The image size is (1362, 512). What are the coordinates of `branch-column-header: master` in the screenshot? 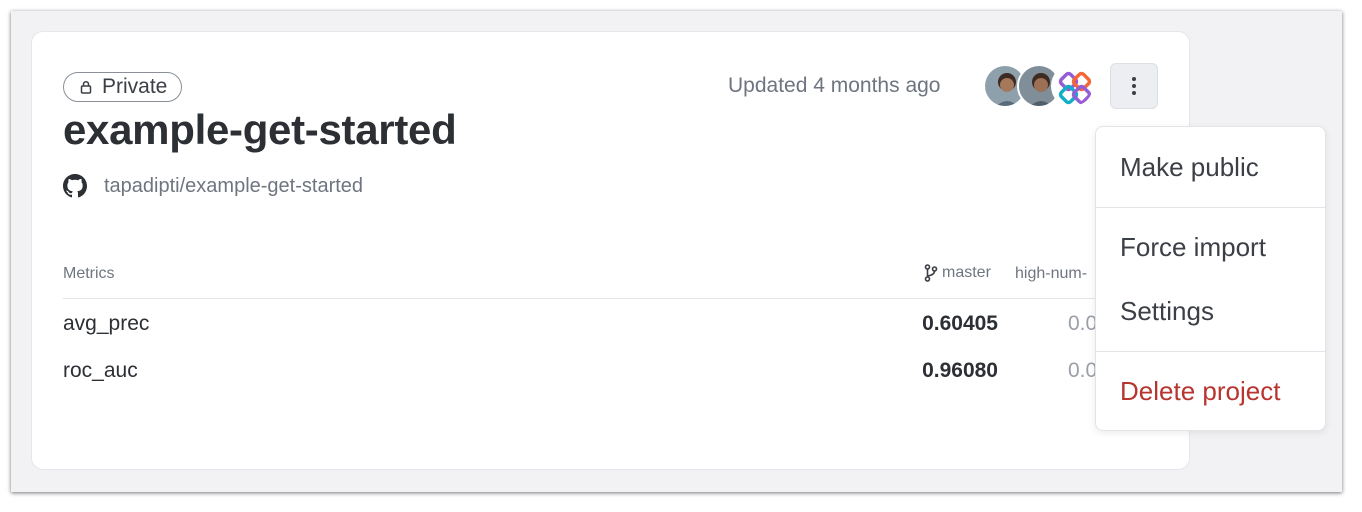 It's located at (957, 273).